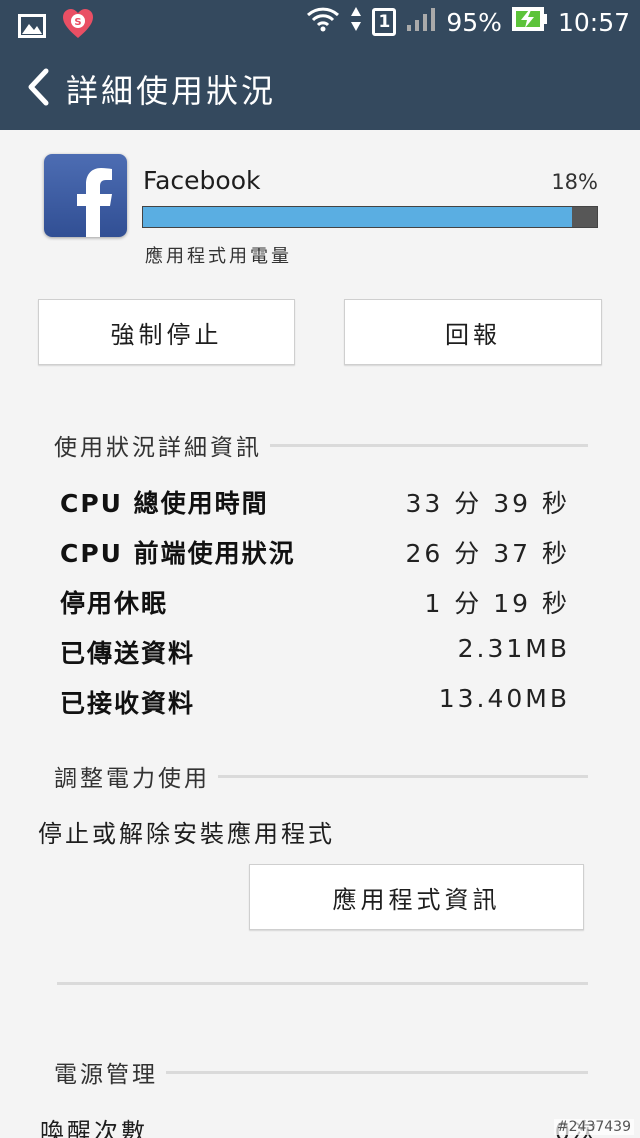 This screenshot has width=640, height=1138. I want to click on detail-label-cpu-foreground: CPU 前端使用狀況, so click(178, 553).